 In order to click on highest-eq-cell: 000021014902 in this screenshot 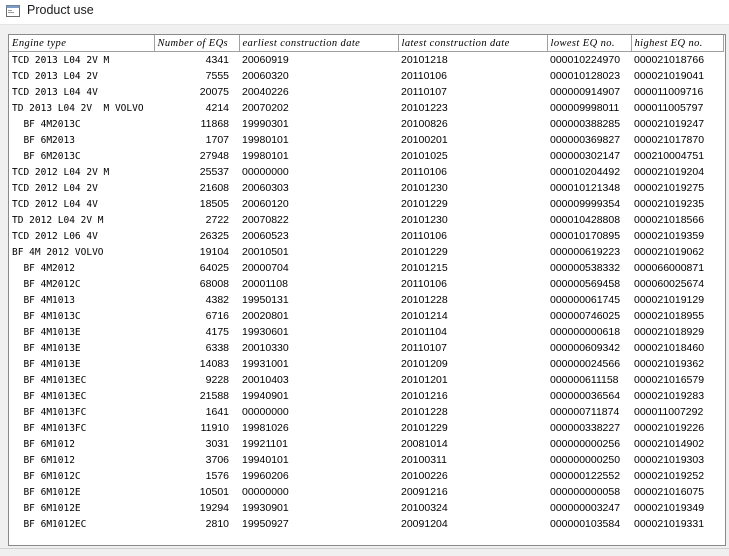, I will do `click(669, 444)`.